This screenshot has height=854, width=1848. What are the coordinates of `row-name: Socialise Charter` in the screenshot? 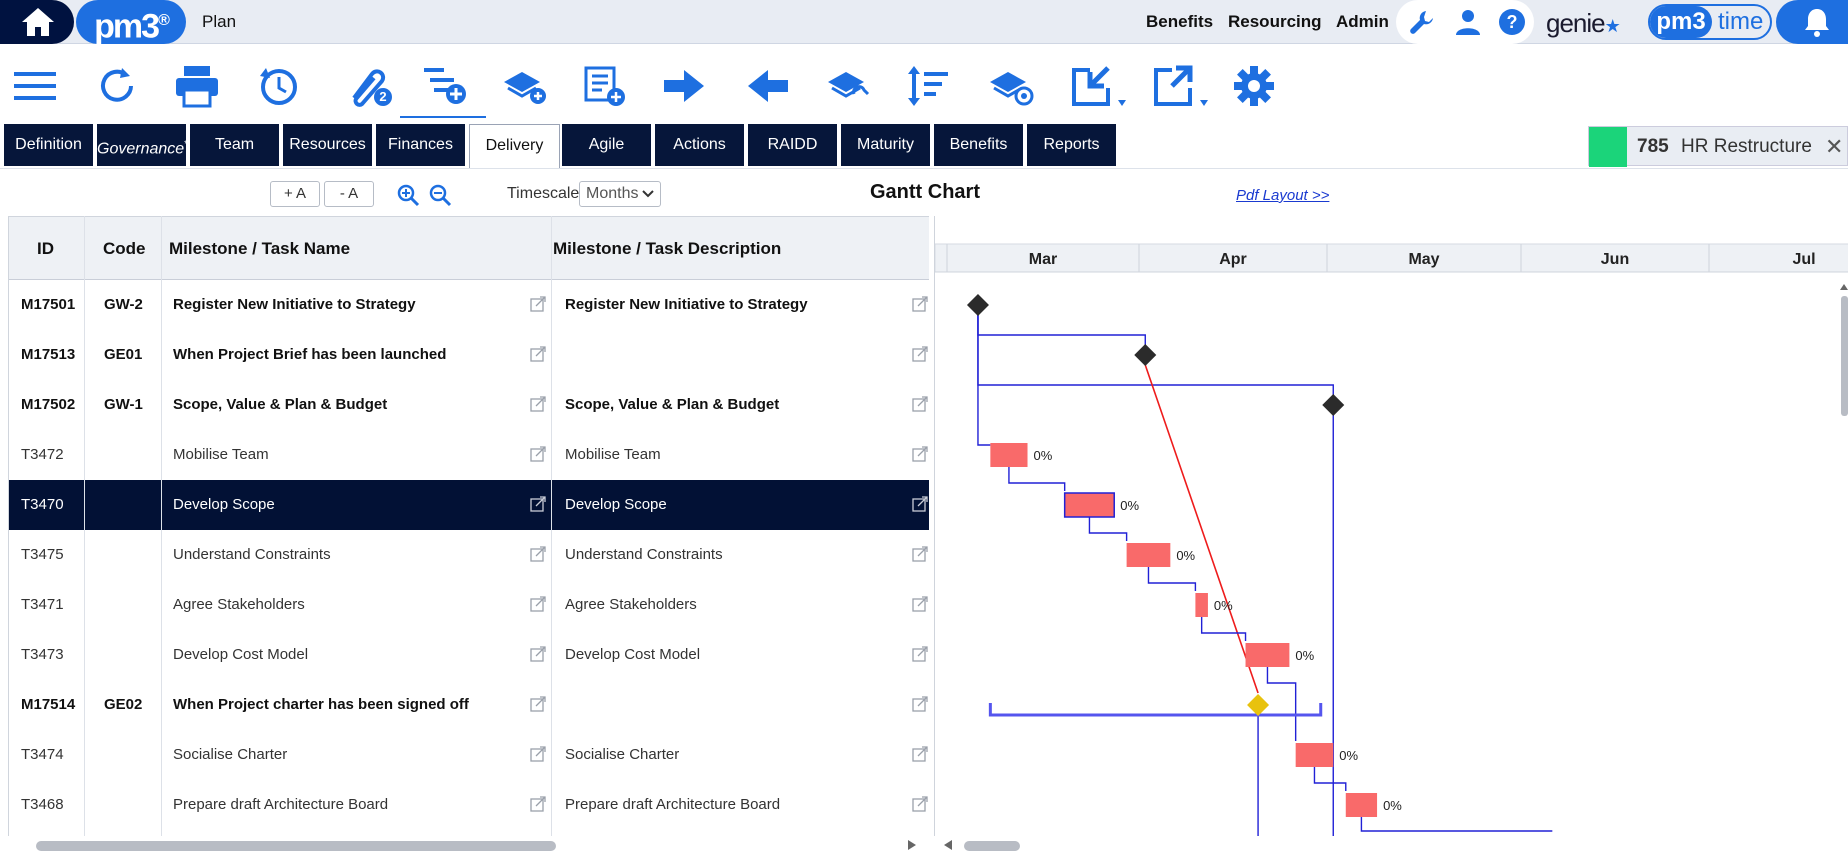 It's located at (230, 754).